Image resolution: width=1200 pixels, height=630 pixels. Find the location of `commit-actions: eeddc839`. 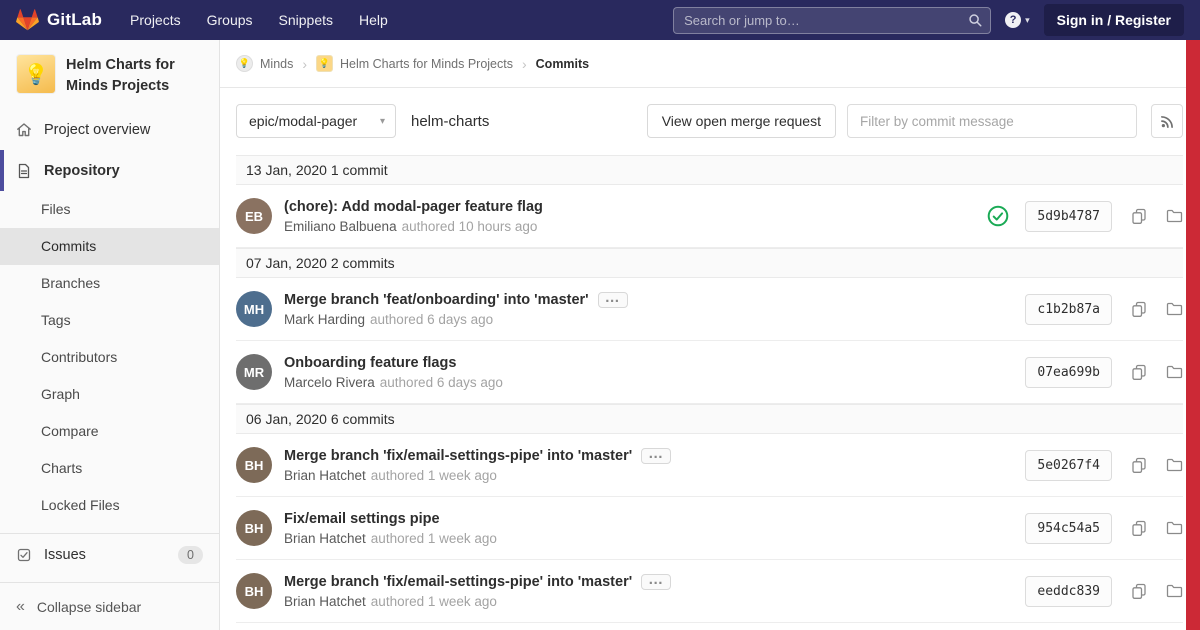

commit-actions: eeddc839 is located at coordinates (1104, 591).